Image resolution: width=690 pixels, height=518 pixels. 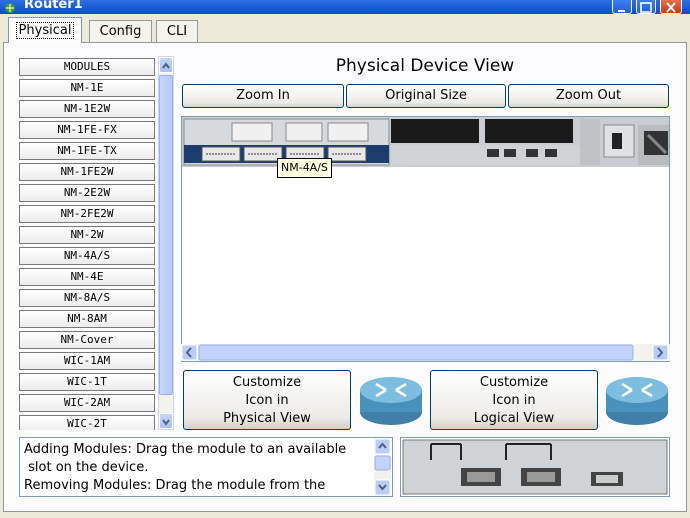 What do you see at coordinates (87, 235) in the screenshot?
I see `list-item: NM-2W` at bounding box center [87, 235].